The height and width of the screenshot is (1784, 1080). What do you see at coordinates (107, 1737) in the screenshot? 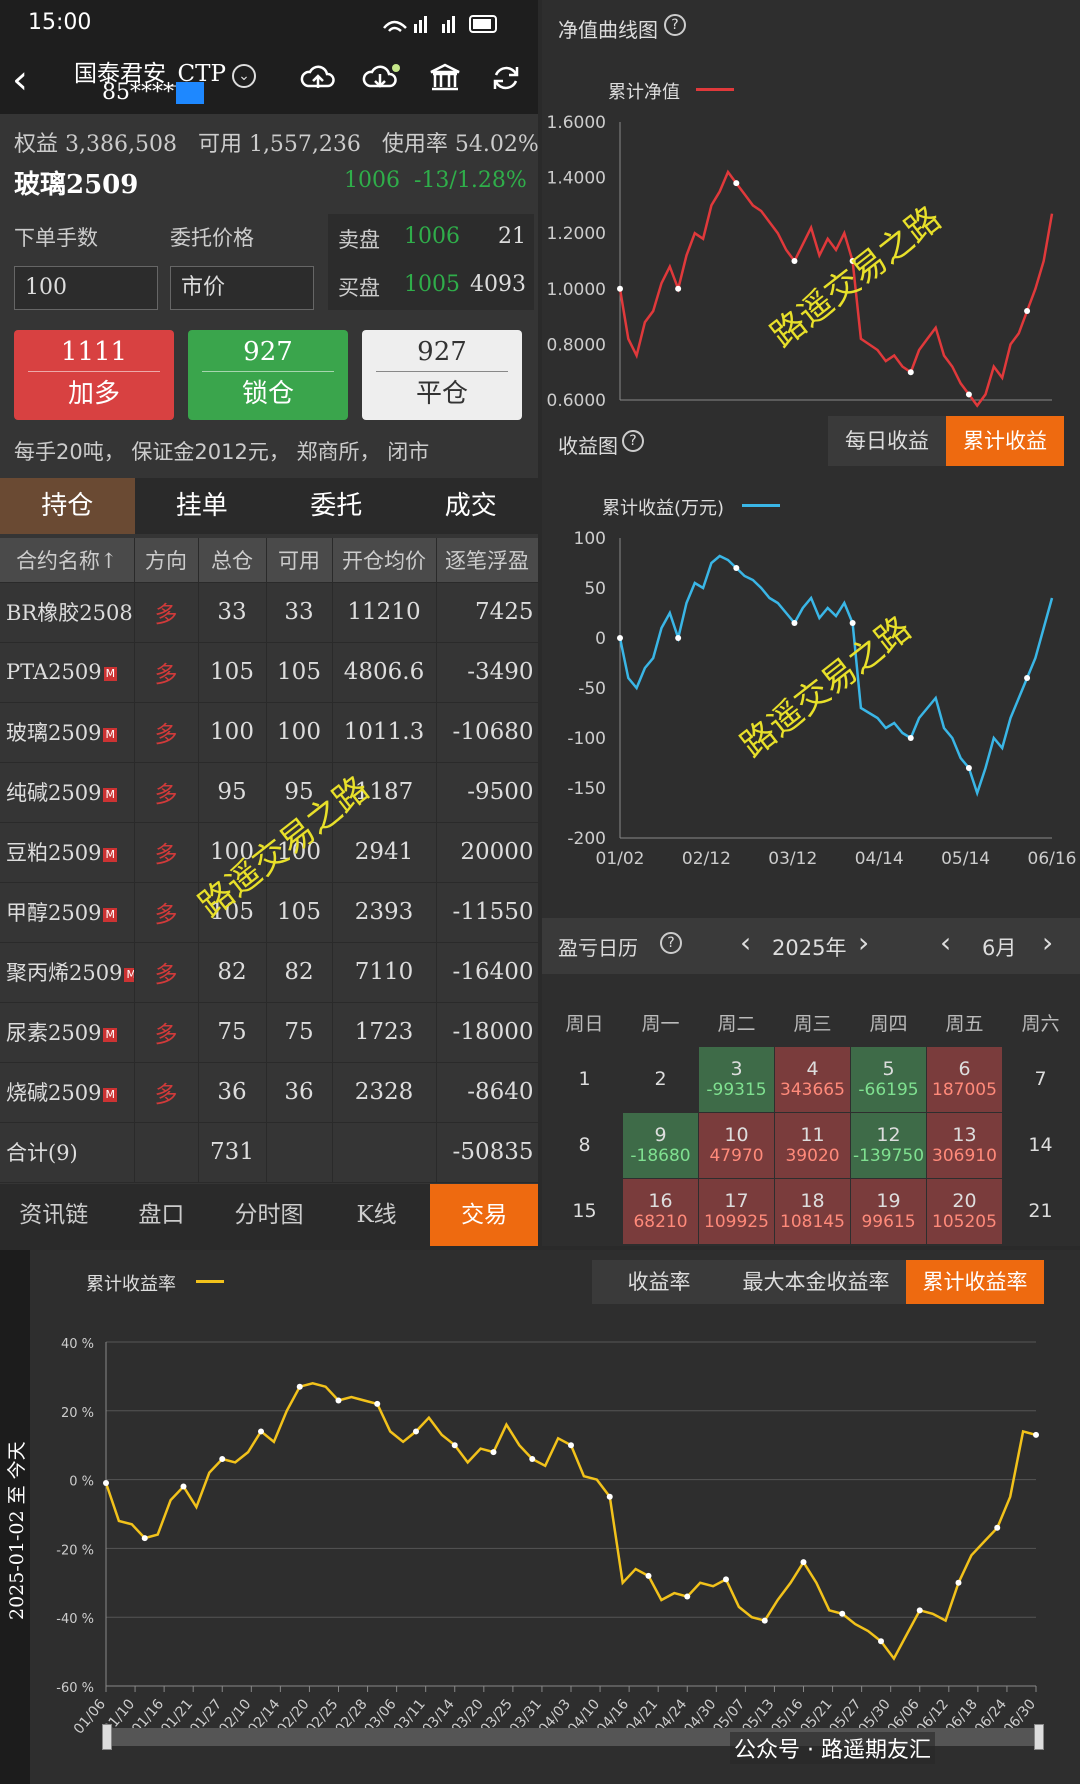
I see `range-handle-start` at bounding box center [107, 1737].